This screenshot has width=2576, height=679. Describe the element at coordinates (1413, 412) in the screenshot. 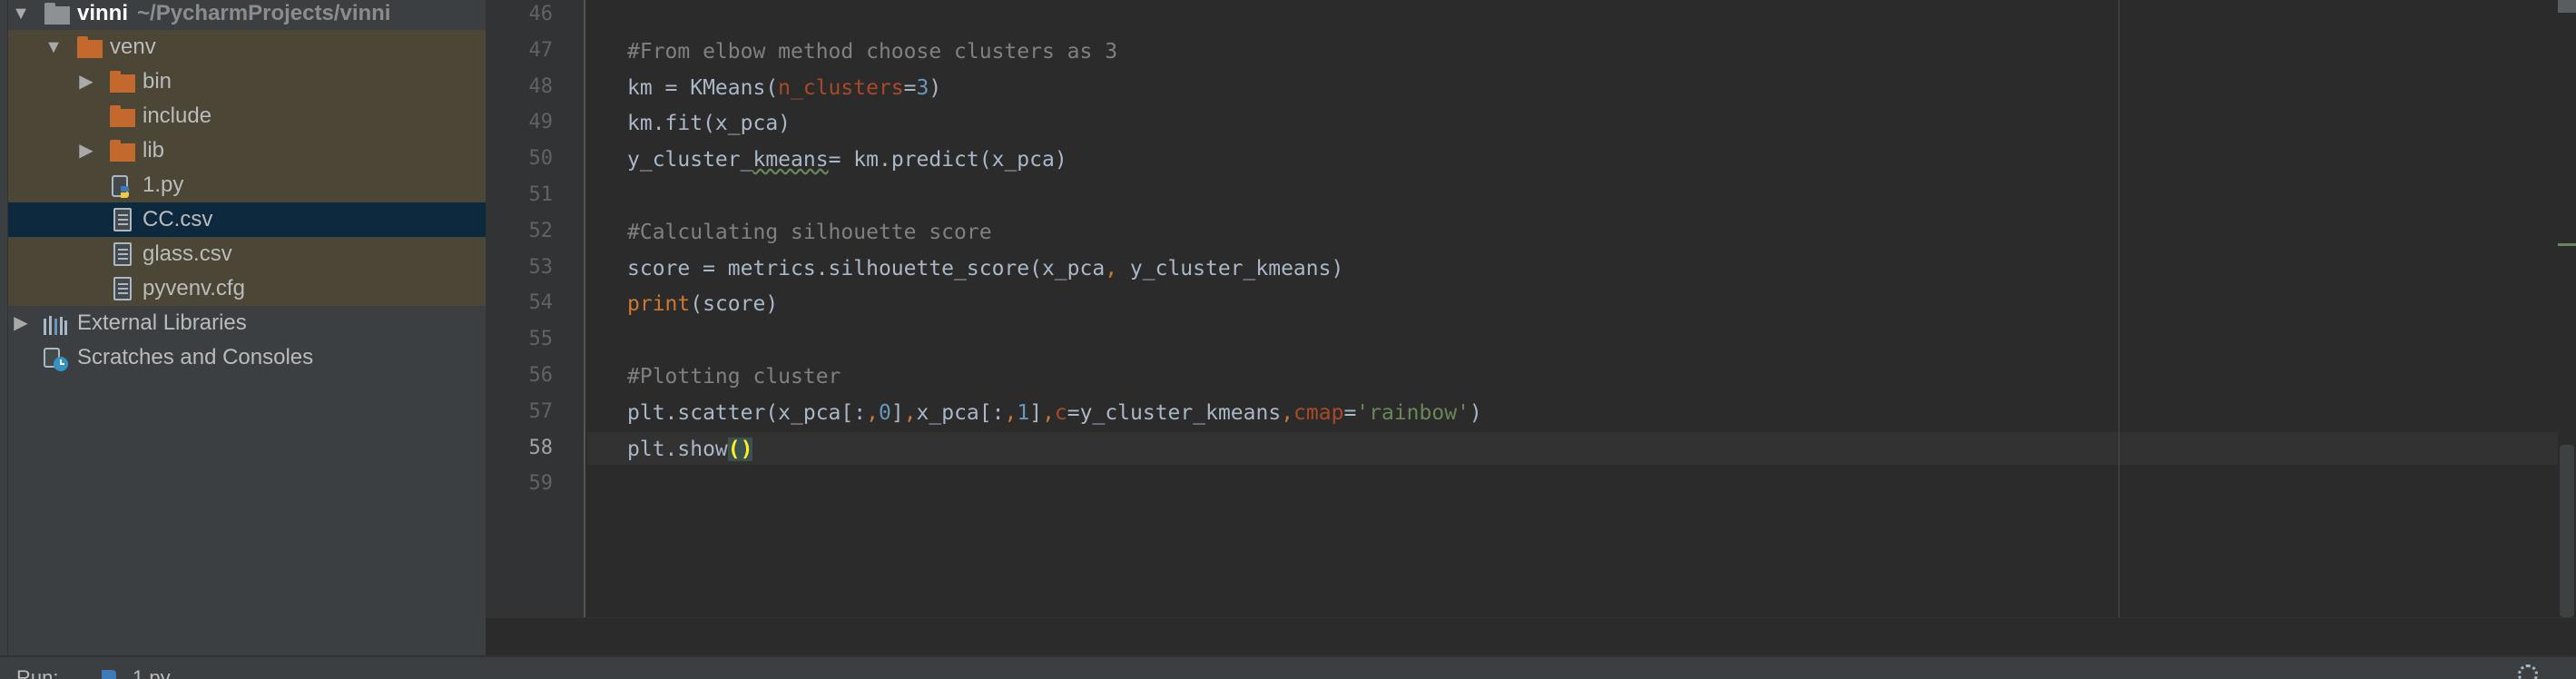

I see `code-token: 'rainbow'` at that location.